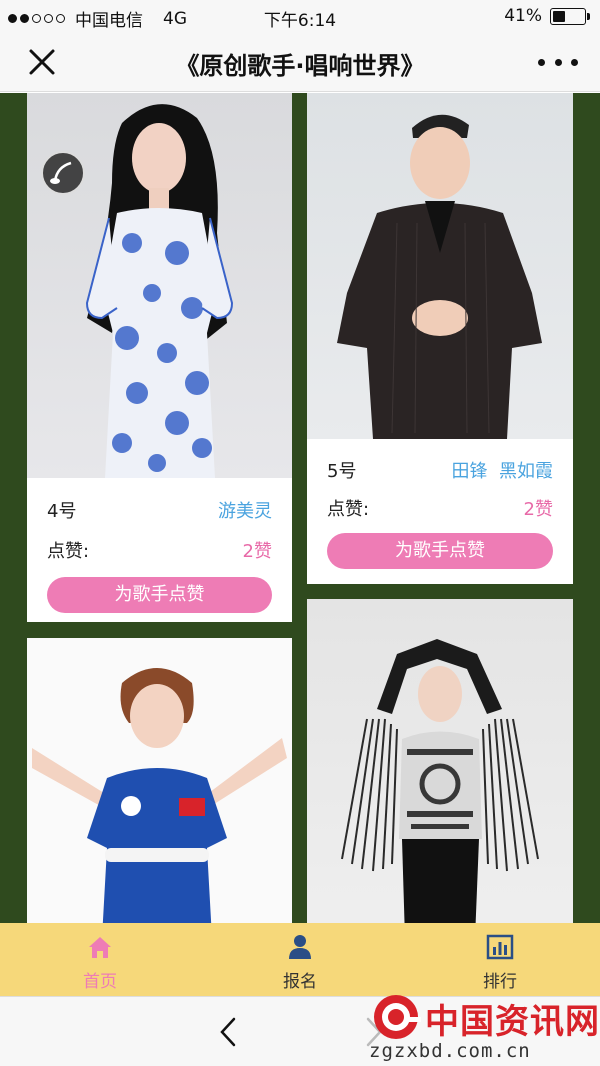 The image size is (600, 1066). I want to click on contestant-number: 5号, so click(342, 471).